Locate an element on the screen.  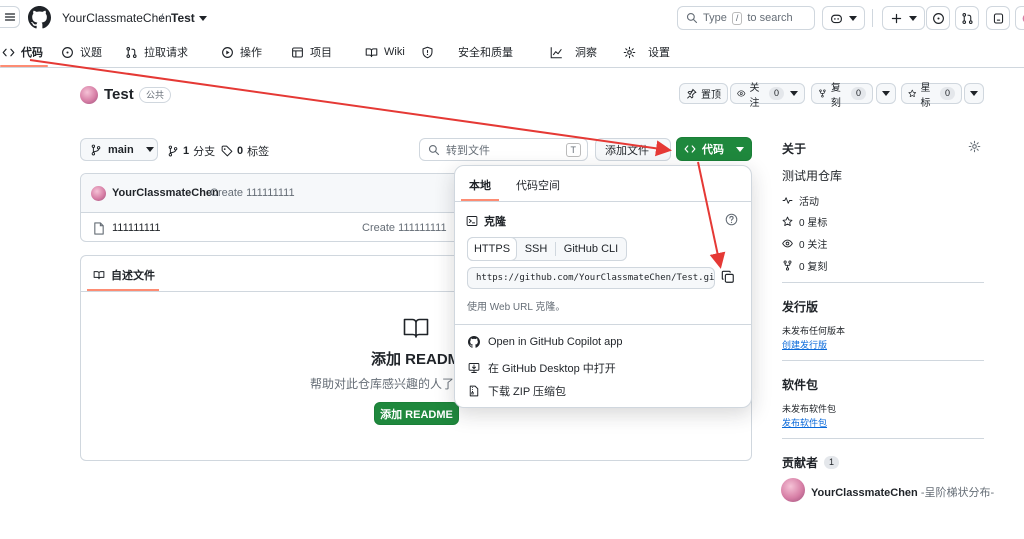
issues-button is located at coordinates (938, 18).